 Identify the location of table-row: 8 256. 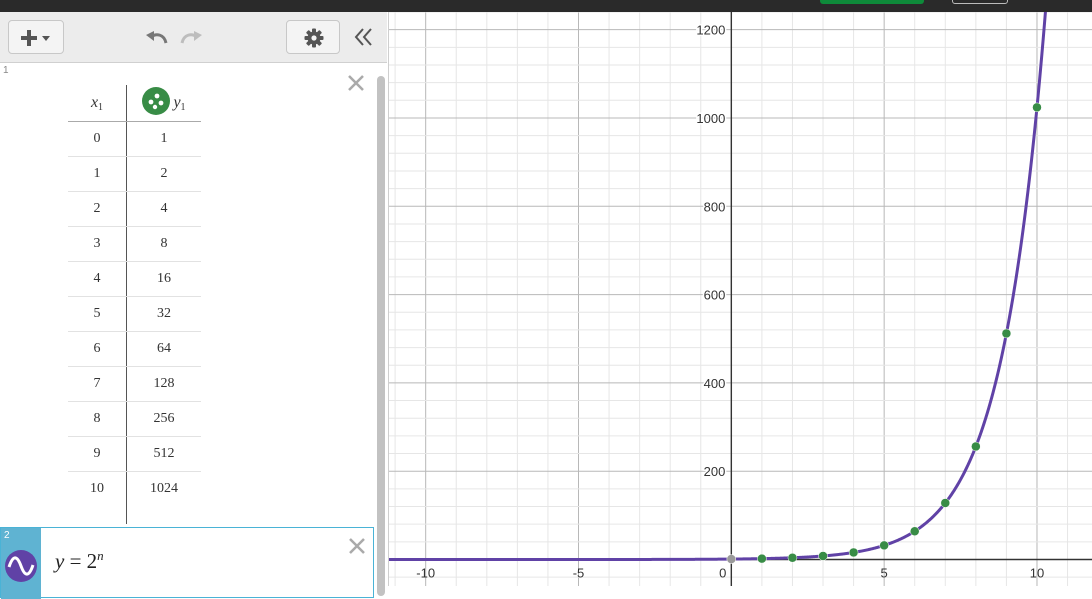
(134, 419).